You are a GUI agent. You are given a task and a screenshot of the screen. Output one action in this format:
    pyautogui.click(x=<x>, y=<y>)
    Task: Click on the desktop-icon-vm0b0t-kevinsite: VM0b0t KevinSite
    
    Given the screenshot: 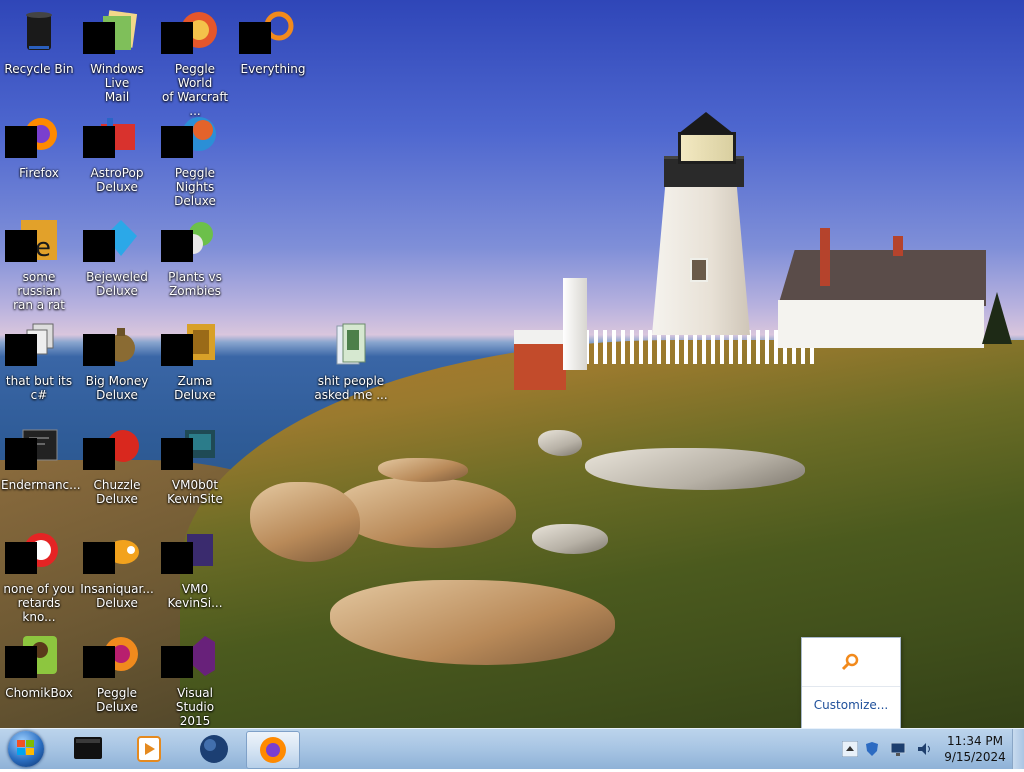 What is the action you would take?
    pyautogui.click(x=195, y=470)
    